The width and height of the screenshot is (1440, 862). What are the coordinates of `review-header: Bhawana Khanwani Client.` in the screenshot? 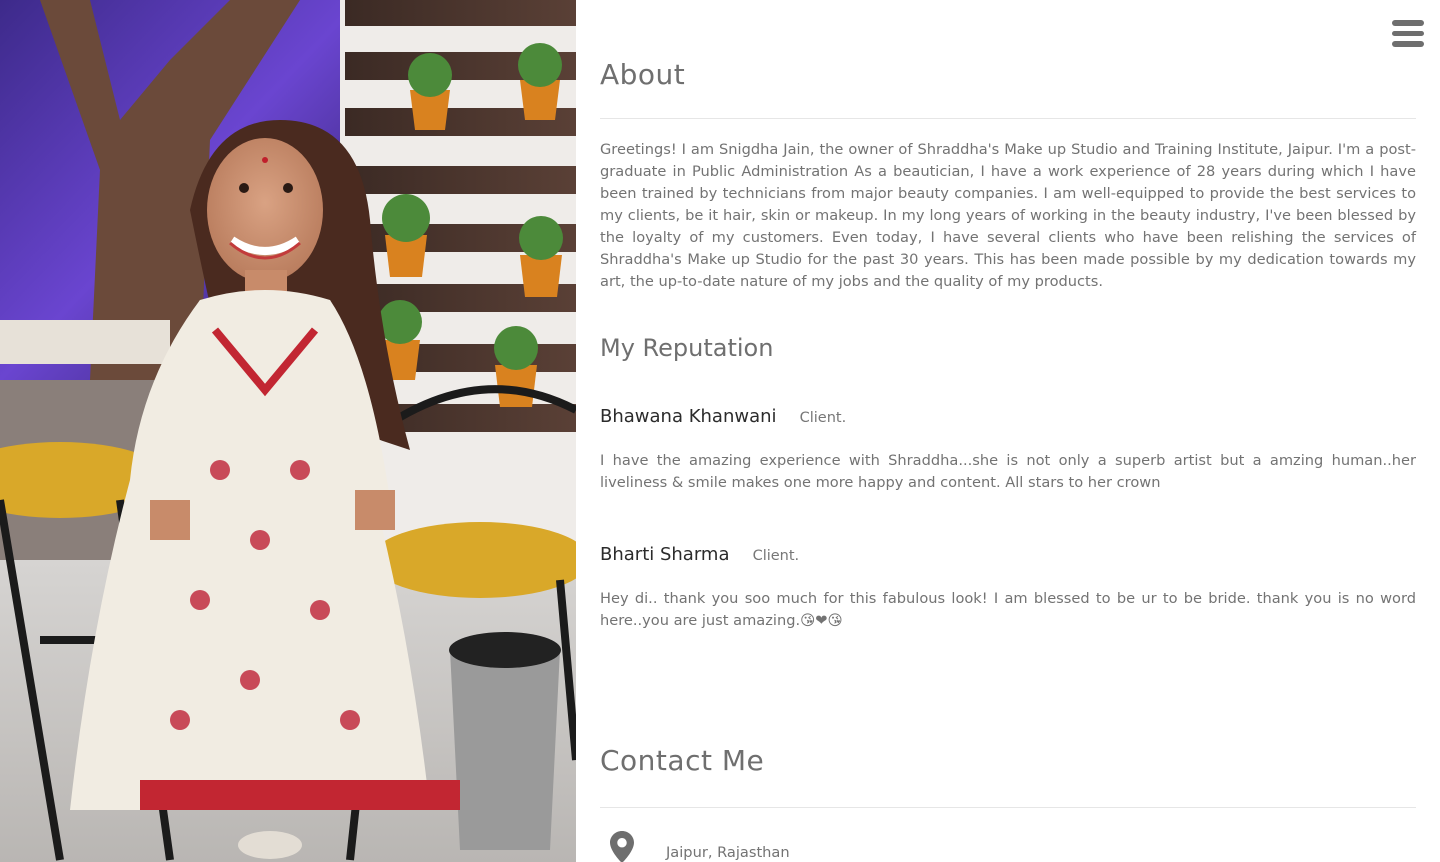 It's located at (1008, 421).